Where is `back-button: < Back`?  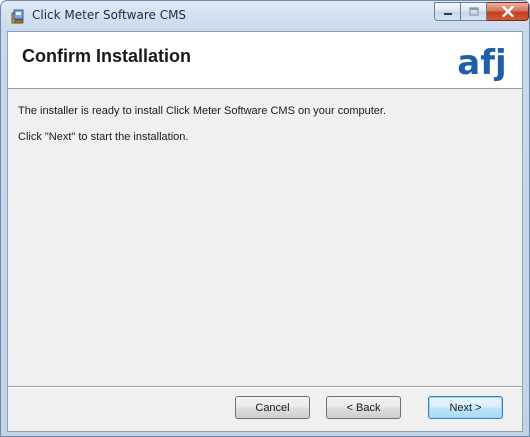 back-button: < Back is located at coordinates (363, 407).